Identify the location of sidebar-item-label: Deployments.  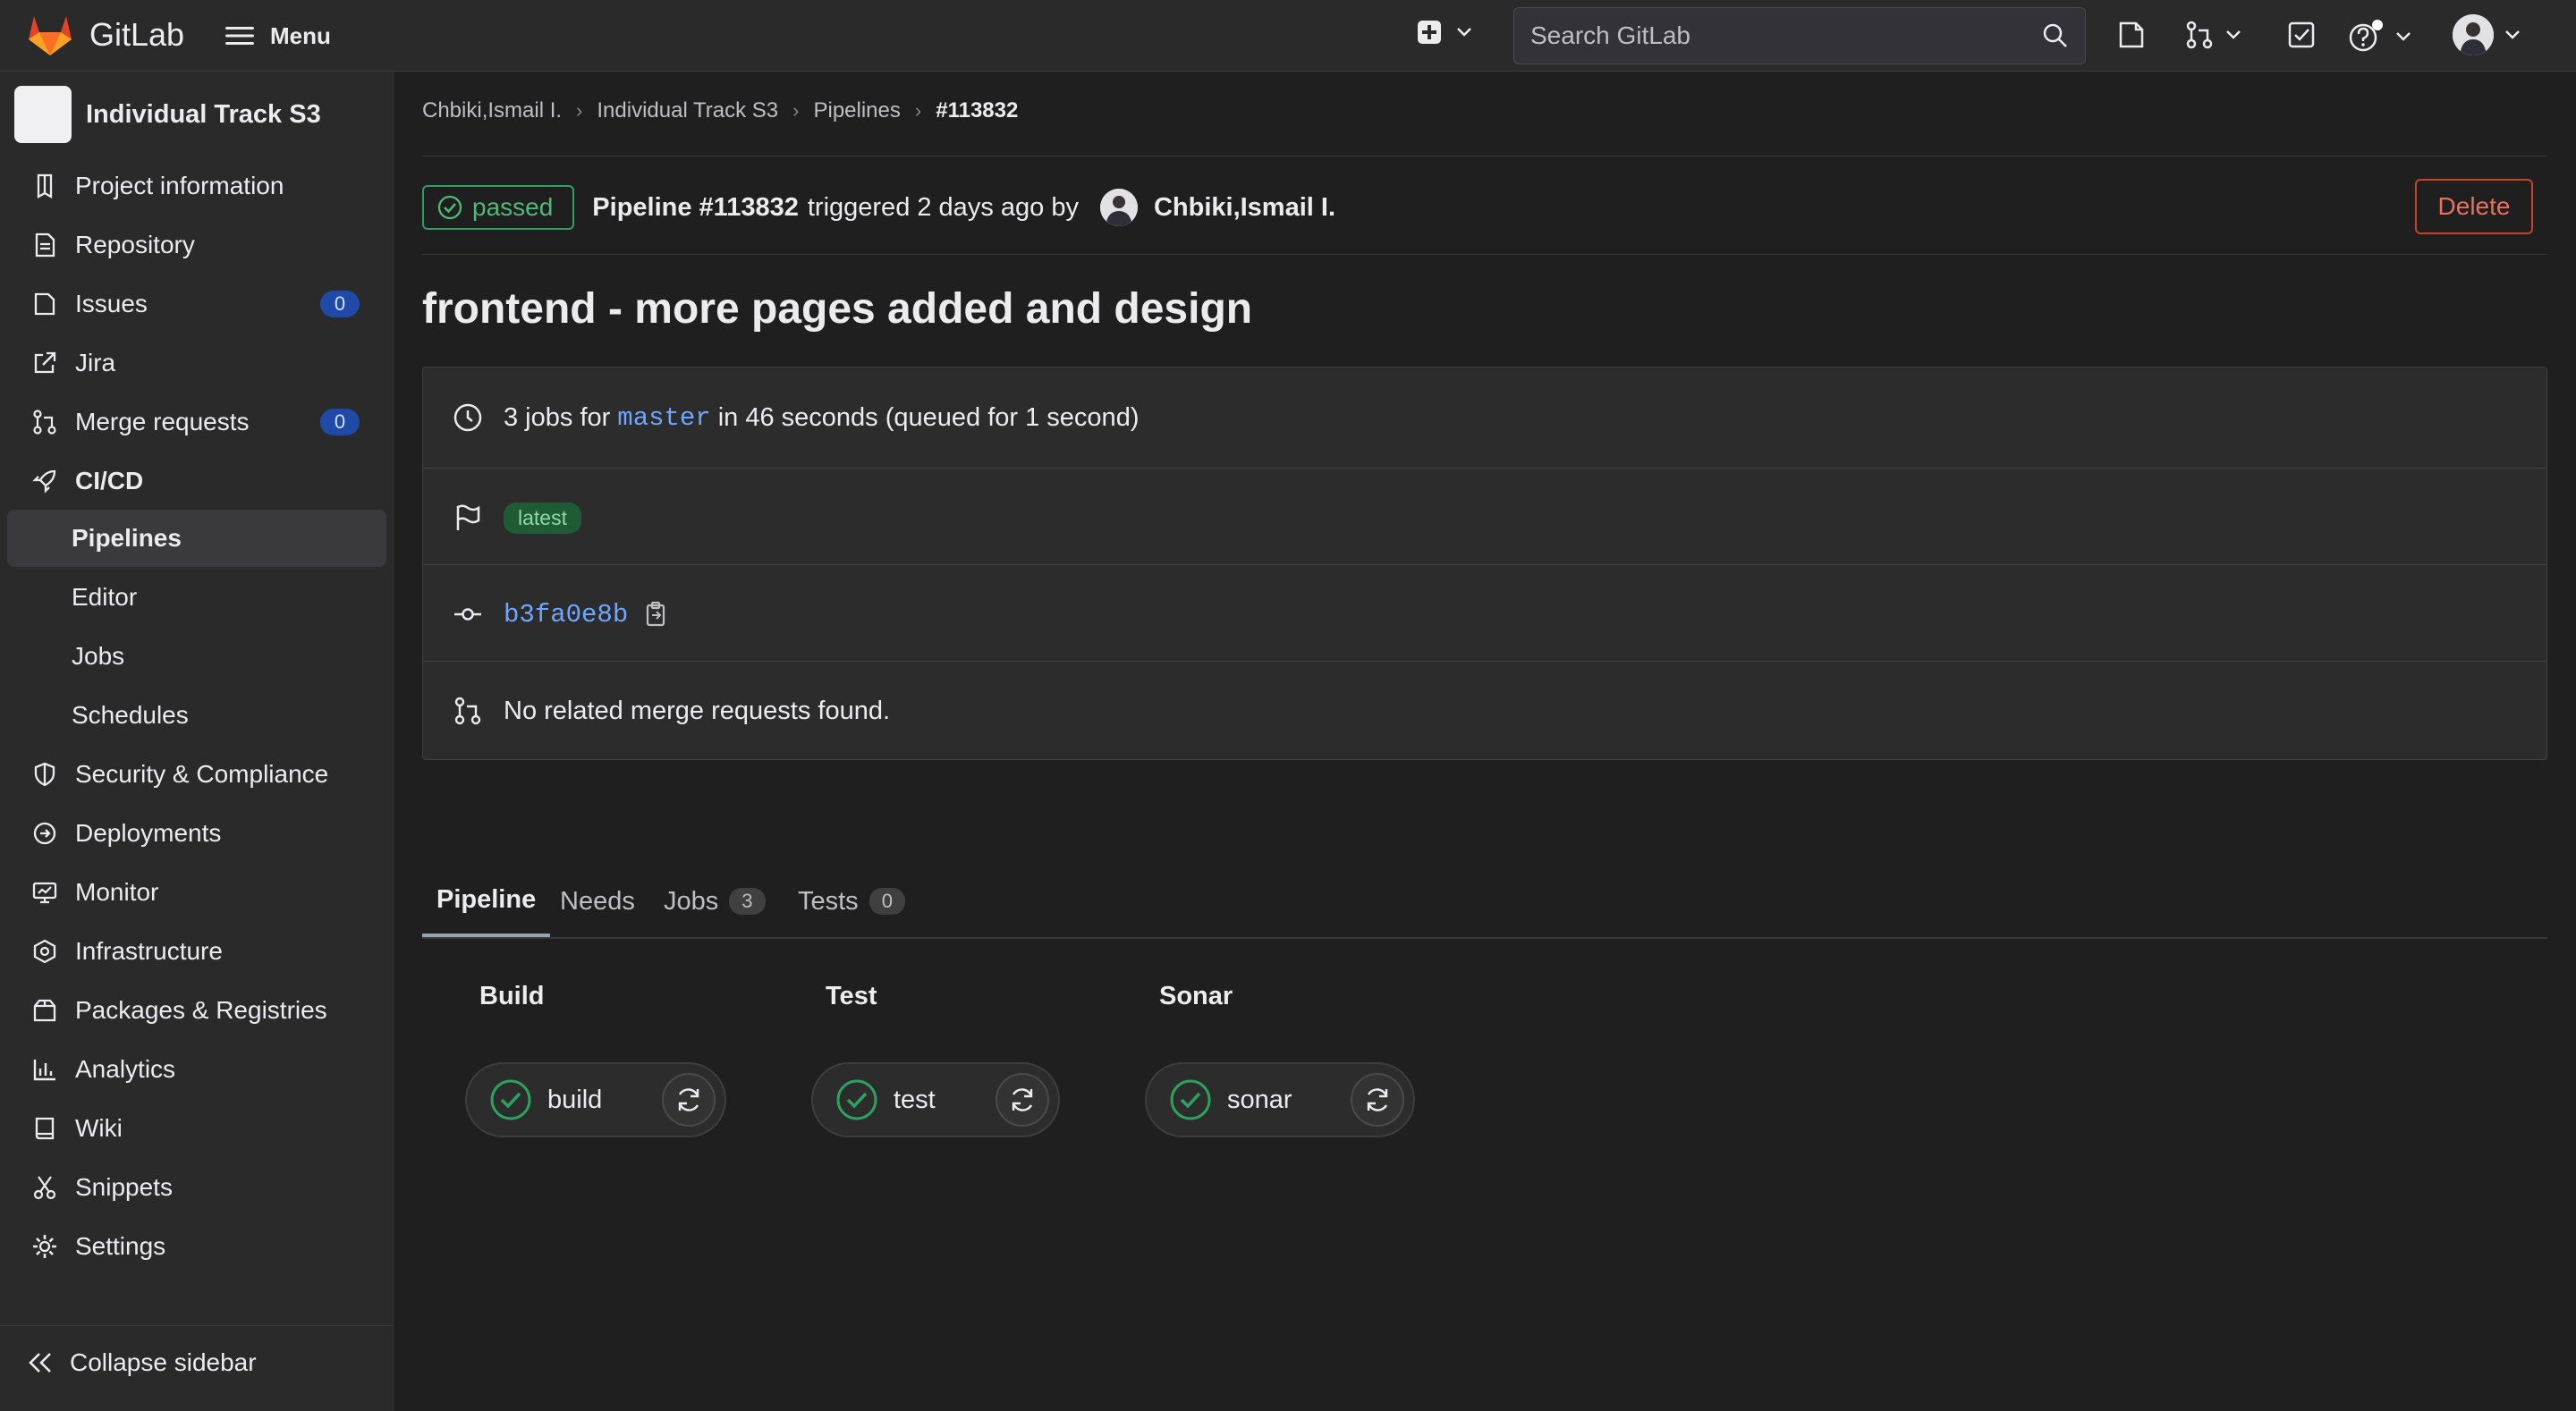
(148, 833).